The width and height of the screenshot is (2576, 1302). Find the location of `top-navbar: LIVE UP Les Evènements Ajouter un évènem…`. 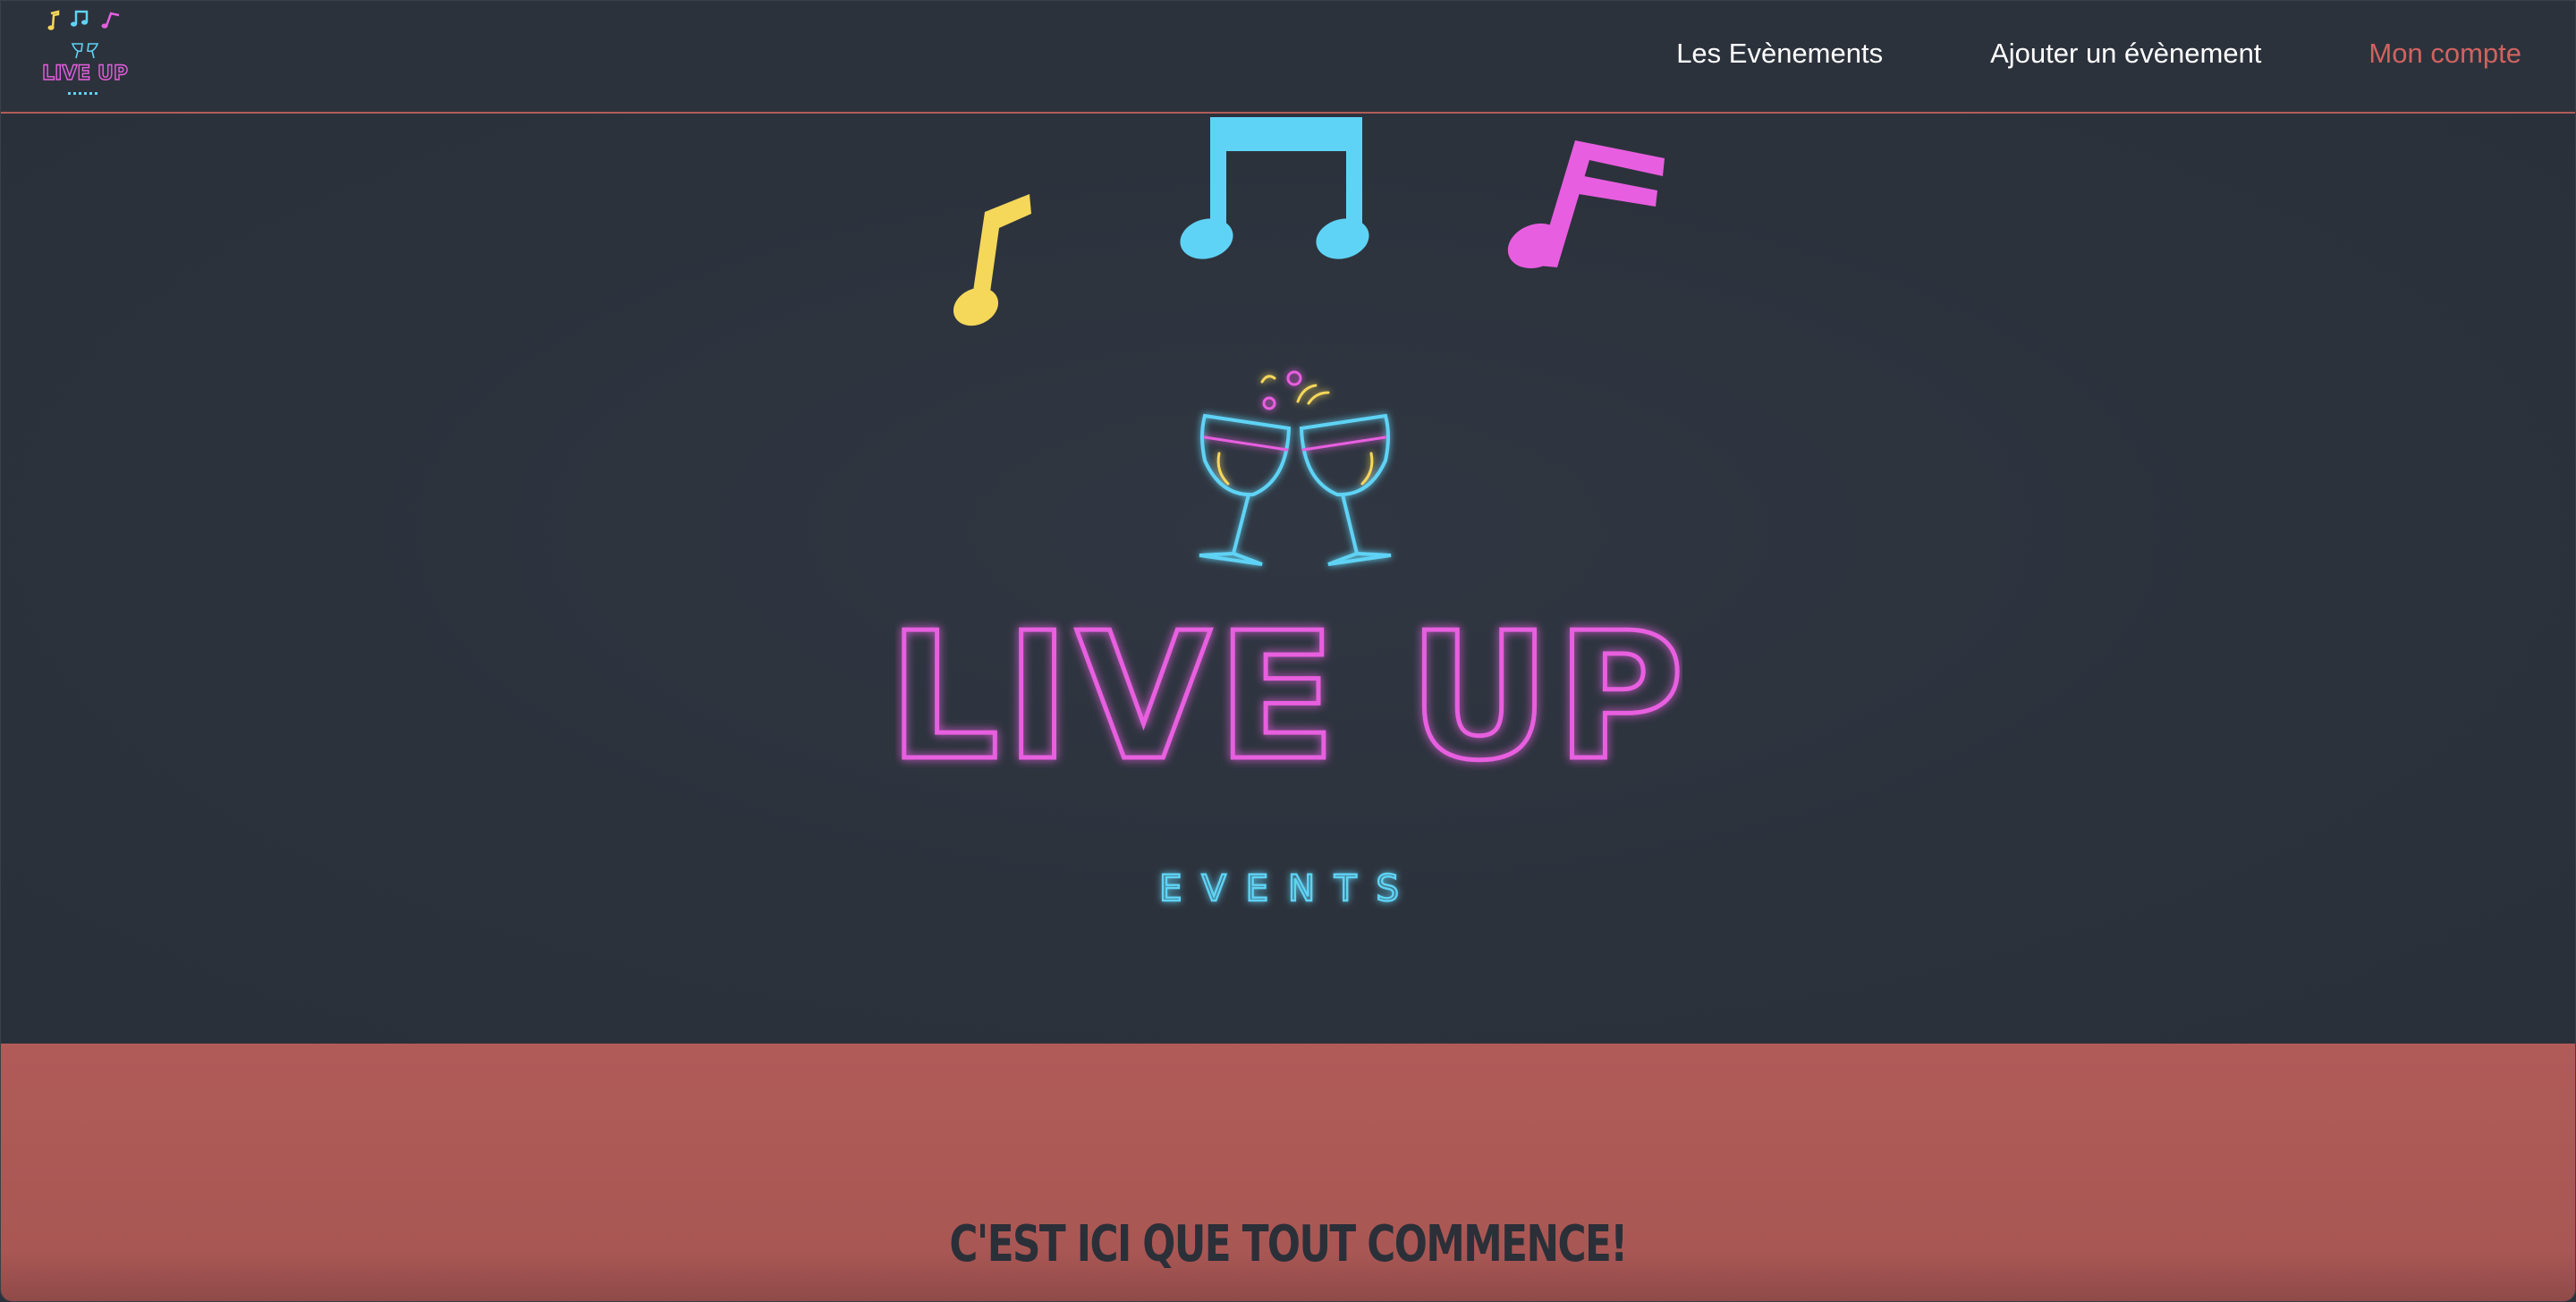

top-navbar: LIVE UP Les Evènements Ajouter un évènem… is located at coordinates (1288, 57).